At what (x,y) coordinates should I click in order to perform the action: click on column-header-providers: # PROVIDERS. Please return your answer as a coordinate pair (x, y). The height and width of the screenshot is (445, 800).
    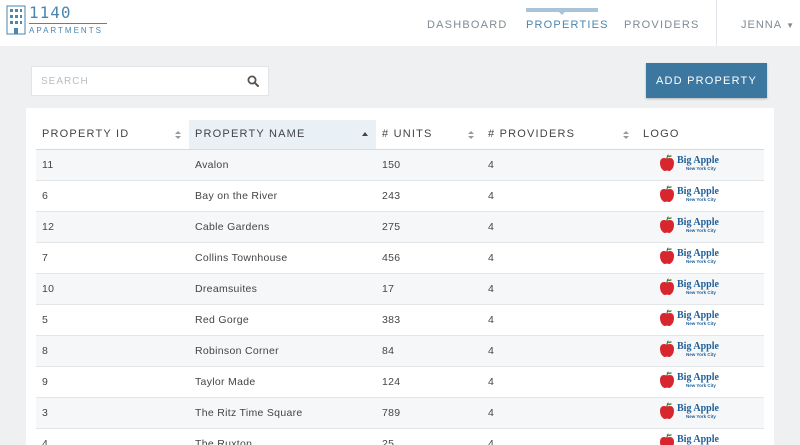
    Looking at the image, I should click on (559, 135).